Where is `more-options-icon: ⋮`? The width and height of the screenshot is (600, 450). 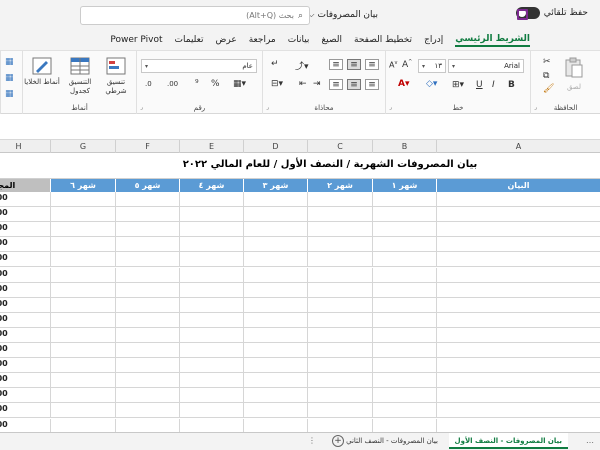
more-options-icon: ⋮ is located at coordinates (312, 440).